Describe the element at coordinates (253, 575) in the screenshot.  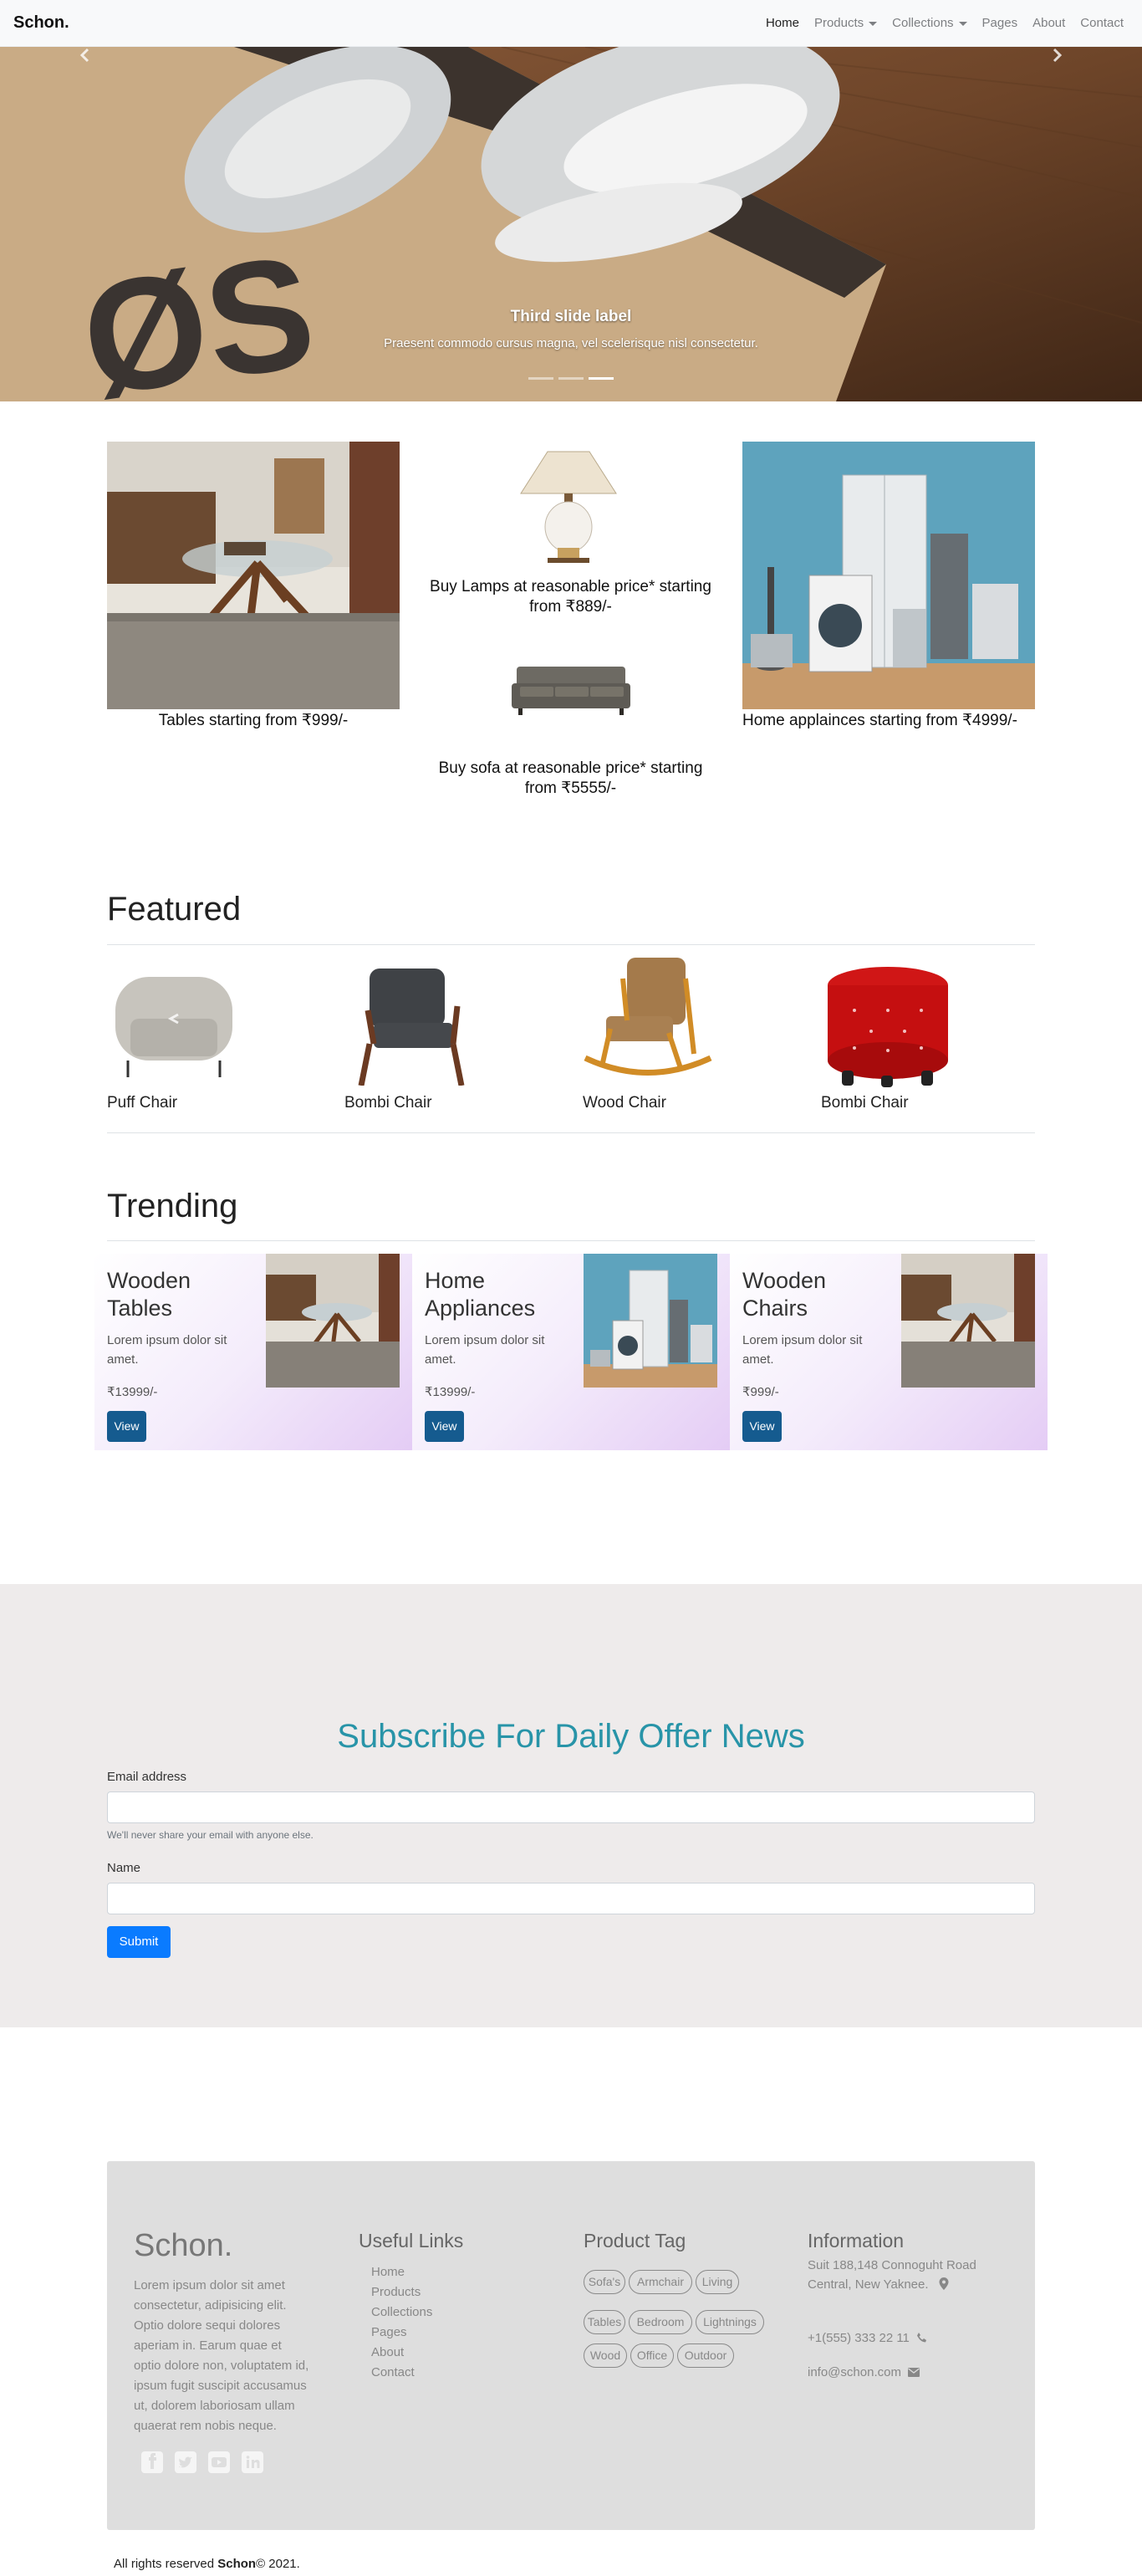
I see `tables-image` at that location.